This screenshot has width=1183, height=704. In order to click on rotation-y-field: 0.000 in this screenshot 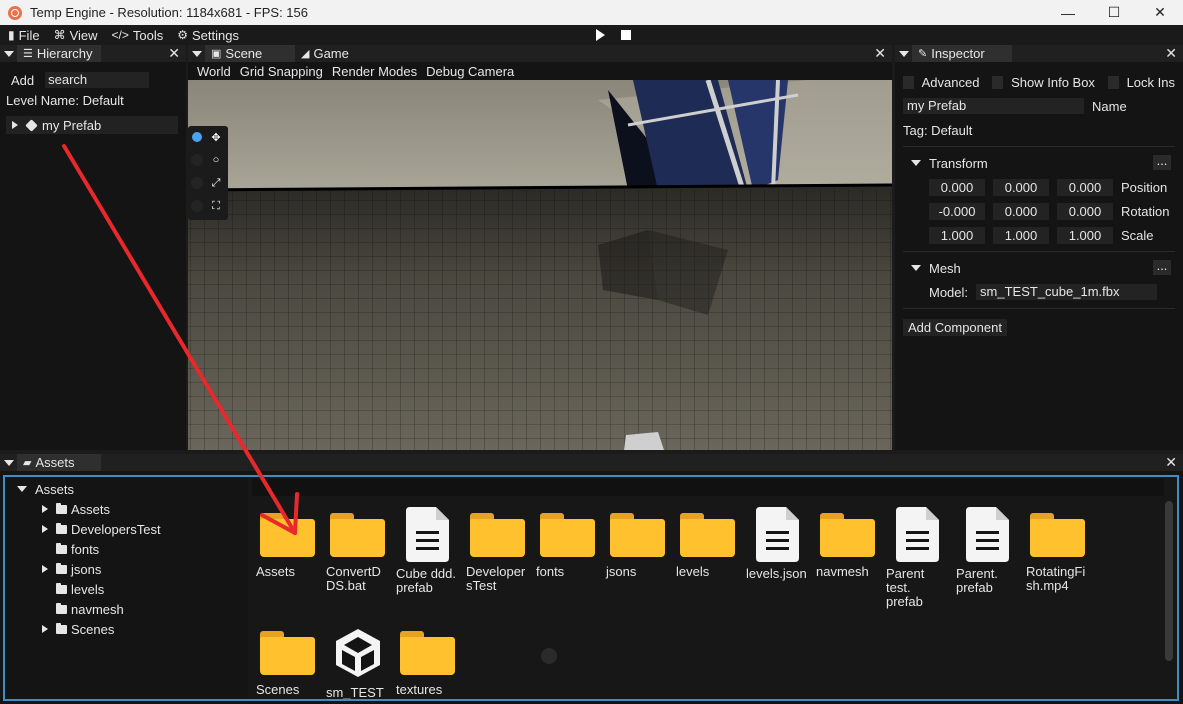, I will do `click(1021, 211)`.